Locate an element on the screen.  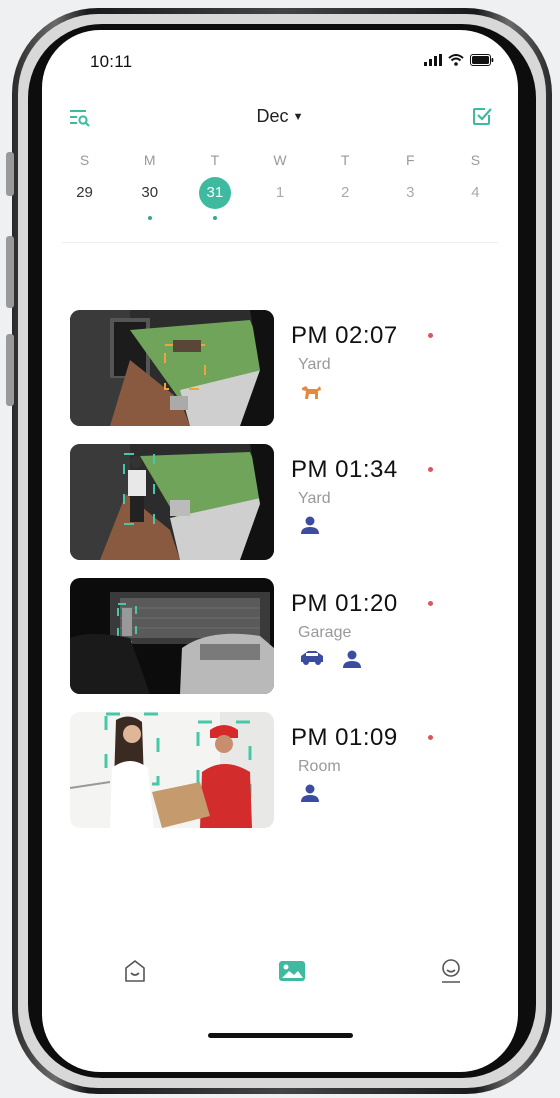
day-number: 3 is located at coordinates (410, 192).